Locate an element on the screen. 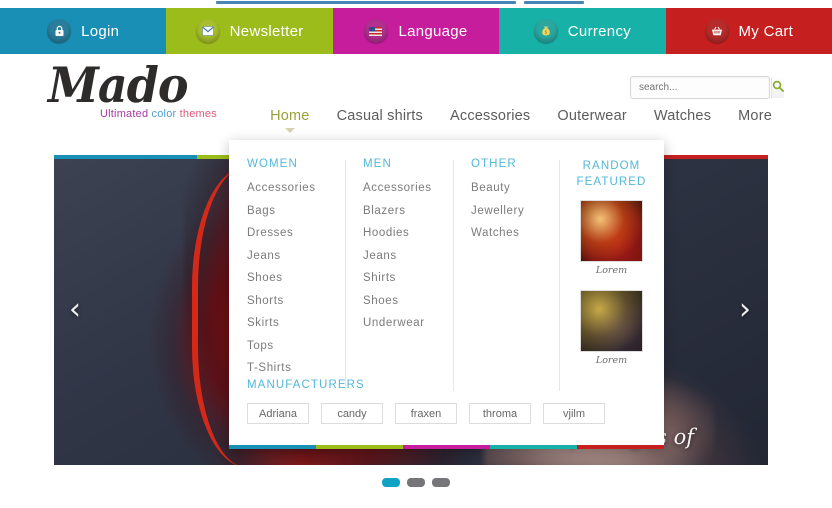  megamenu-link-men-jeans: Jeans is located at coordinates (401, 256).